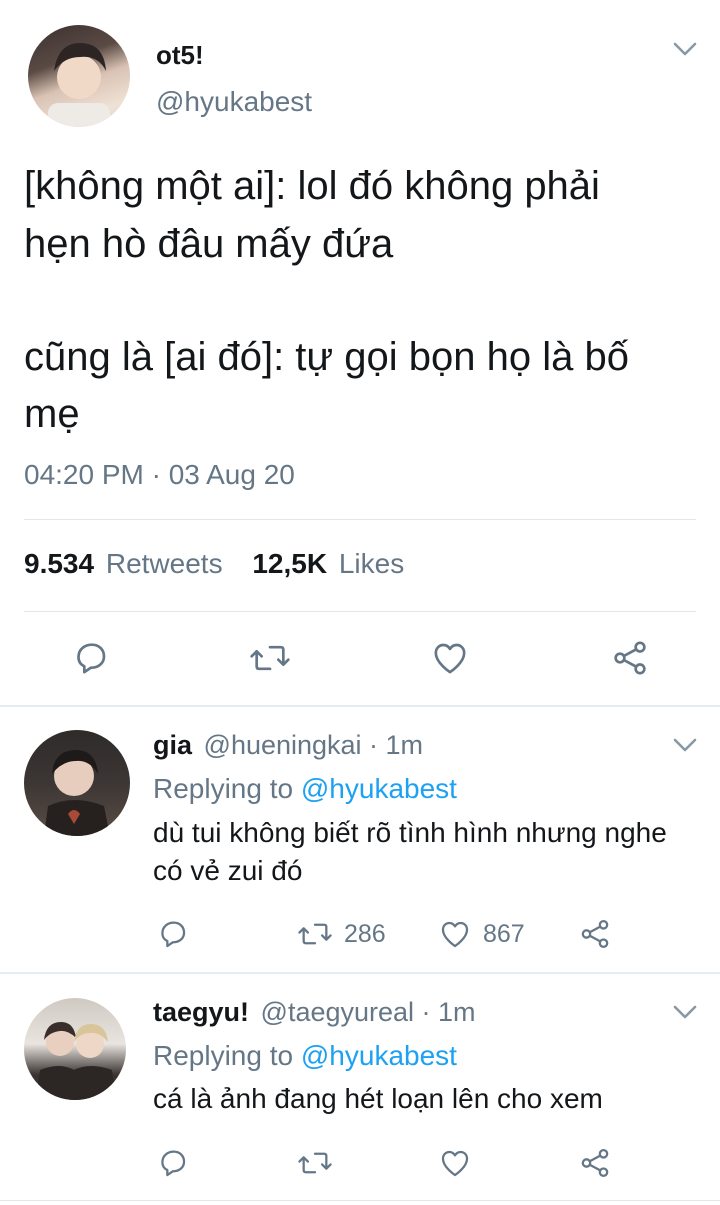 The width and height of the screenshot is (720, 1205). I want to click on user-handle: @hyukabest, so click(234, 102).